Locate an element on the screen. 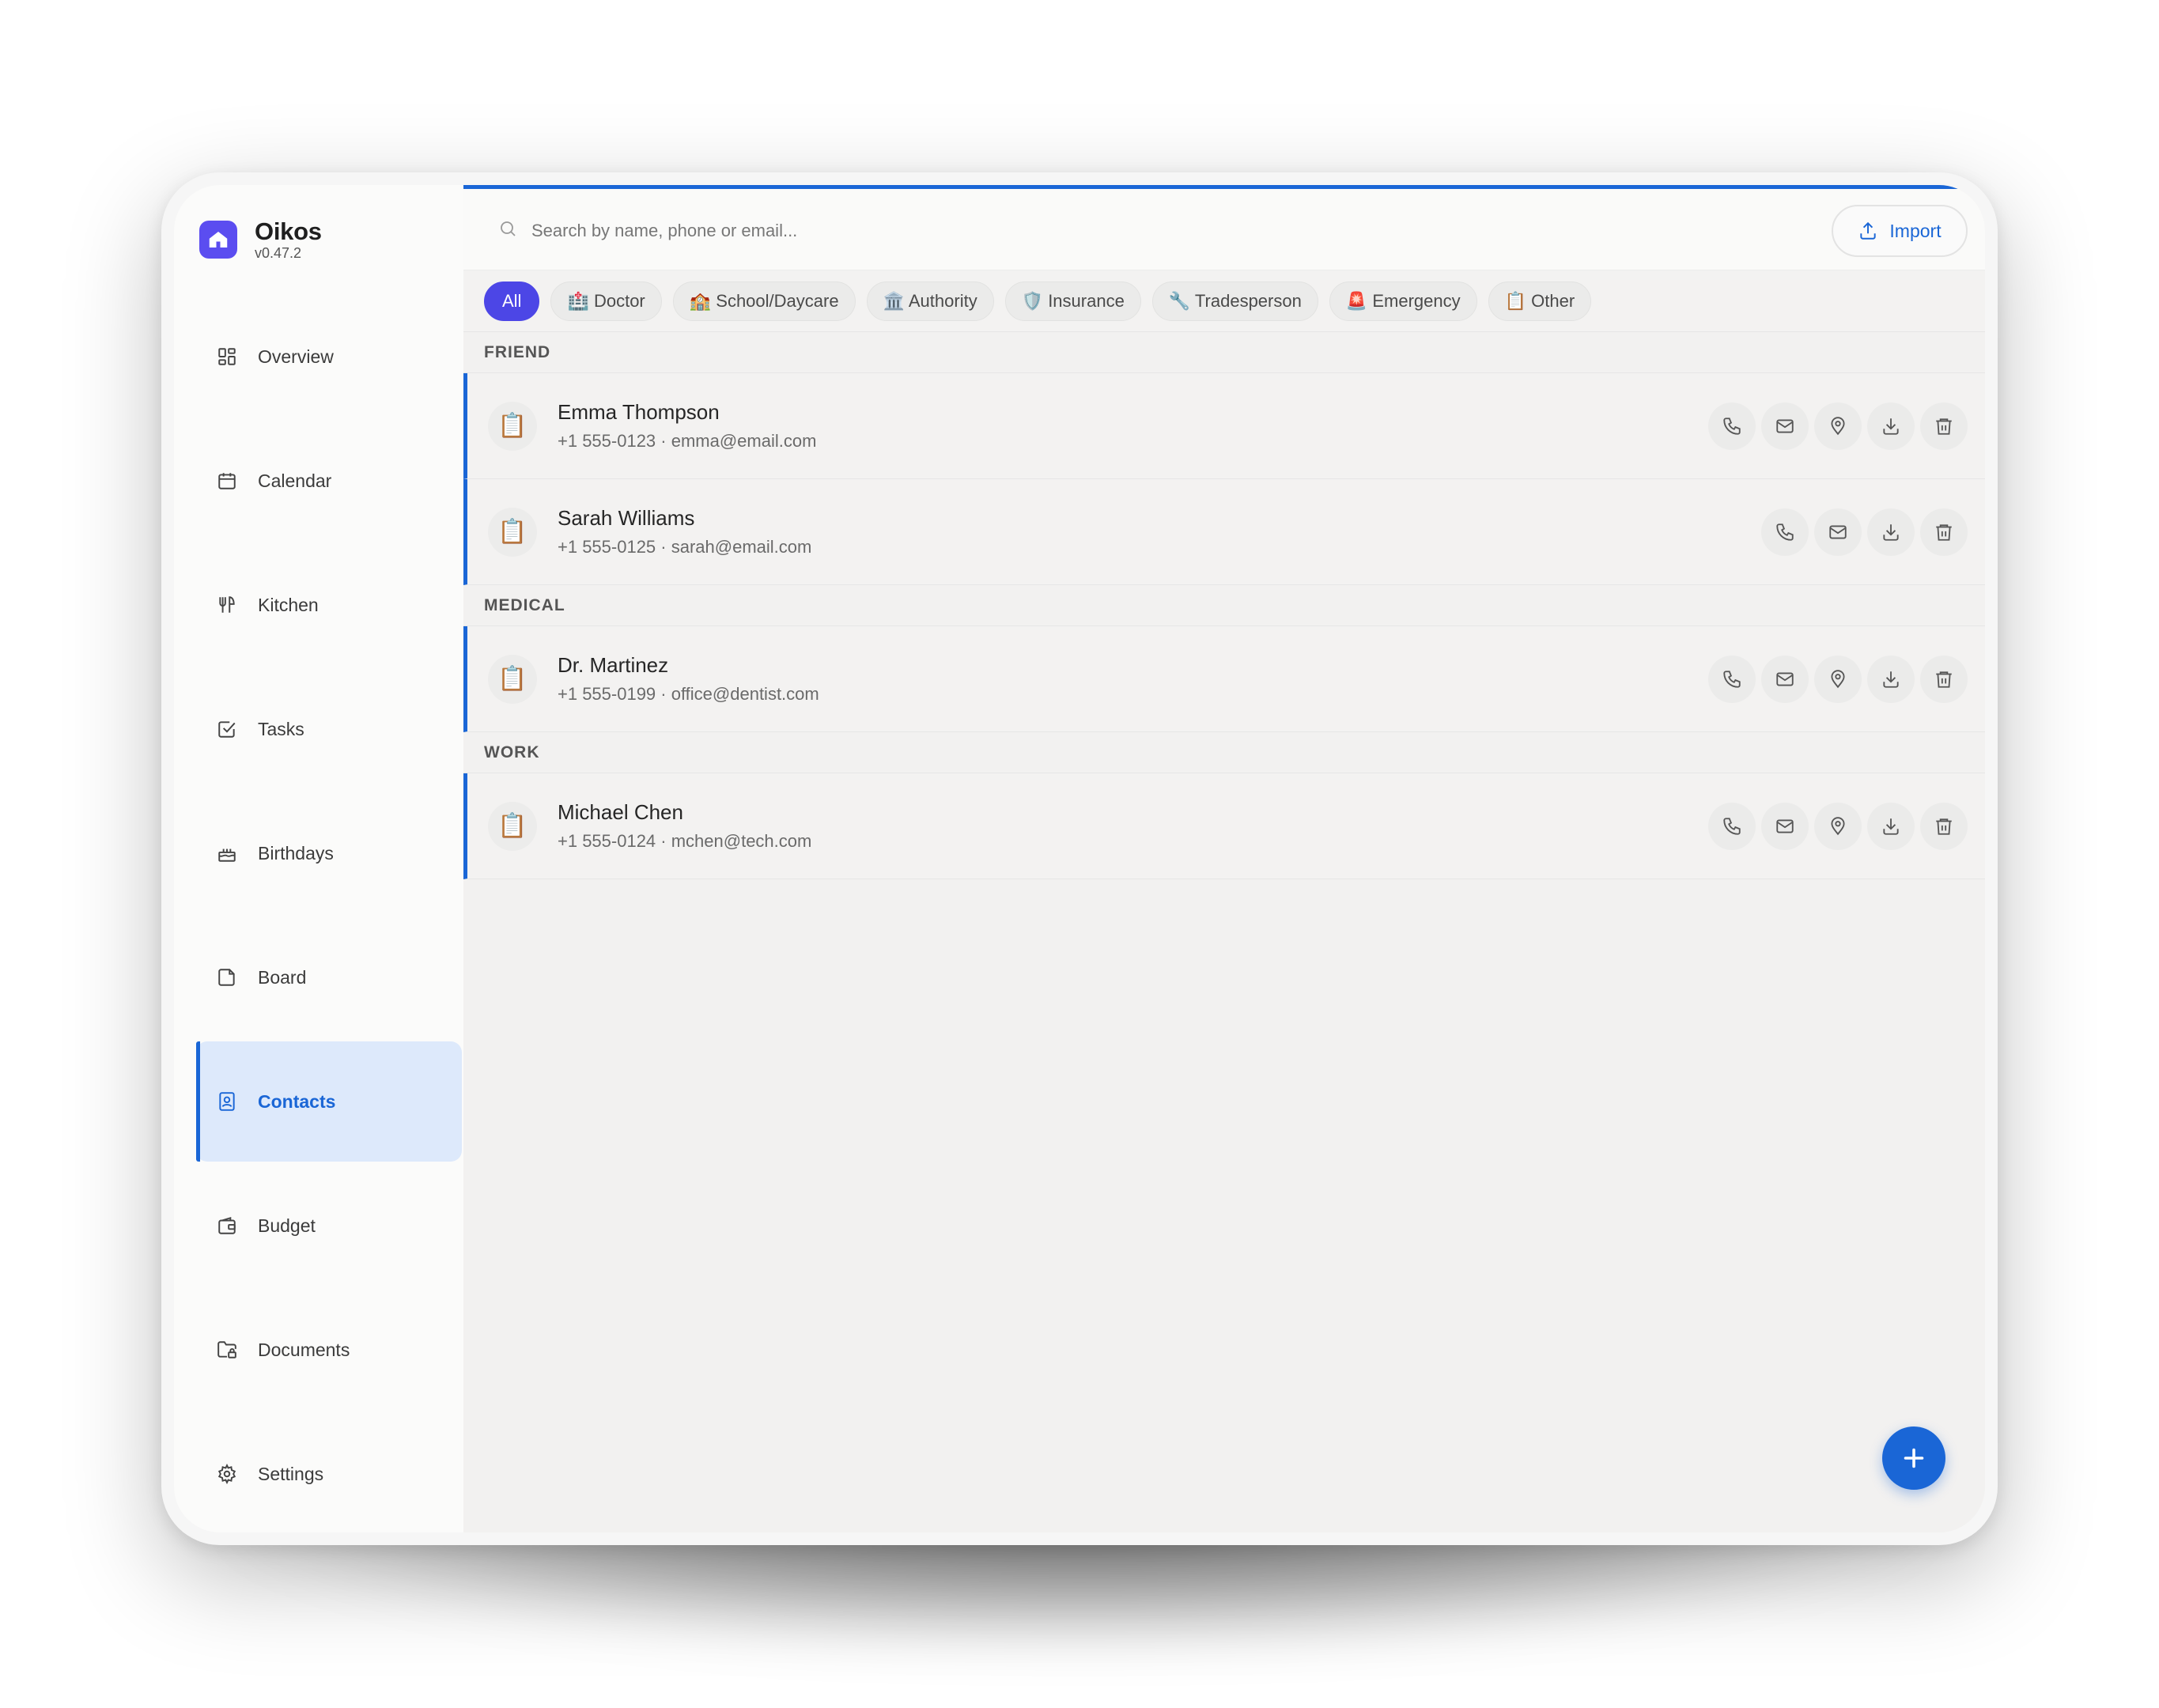  wallet-icon is located at coordinates (227, 1226).